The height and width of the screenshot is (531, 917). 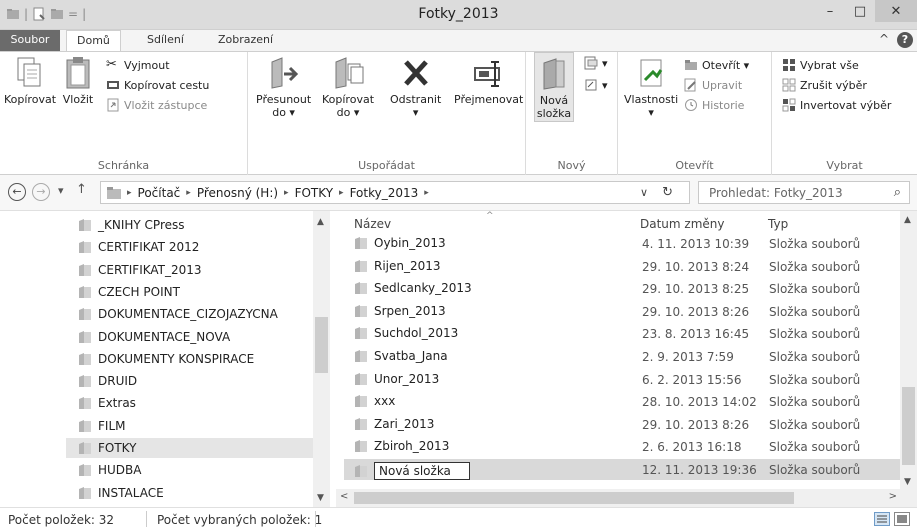 I want to click on rename-button: Přejmenovat, so click(x=488, y=81).